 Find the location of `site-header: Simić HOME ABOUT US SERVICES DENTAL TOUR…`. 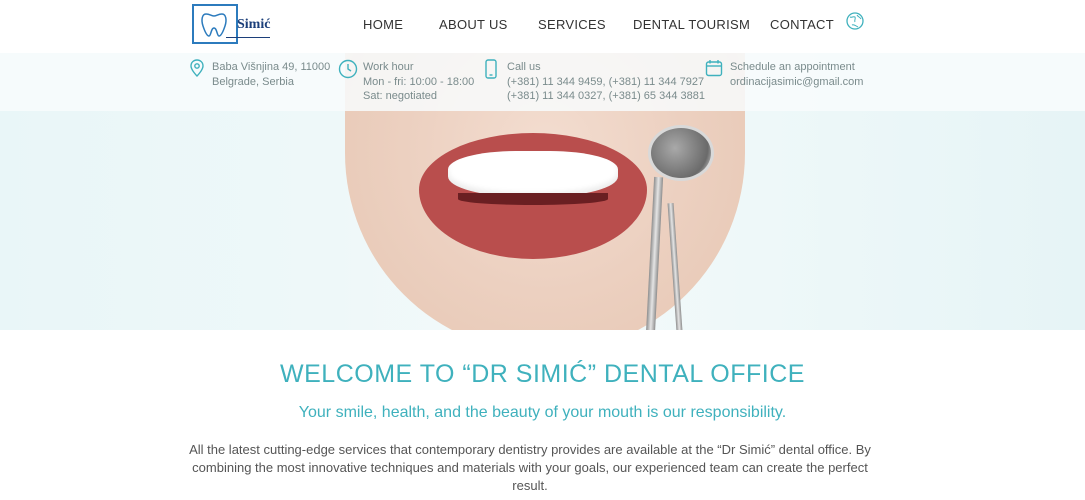

site-header: Simić HOME ABOUT US SERVICES DENTAL TOUR… is located at coordinates (542, 26).